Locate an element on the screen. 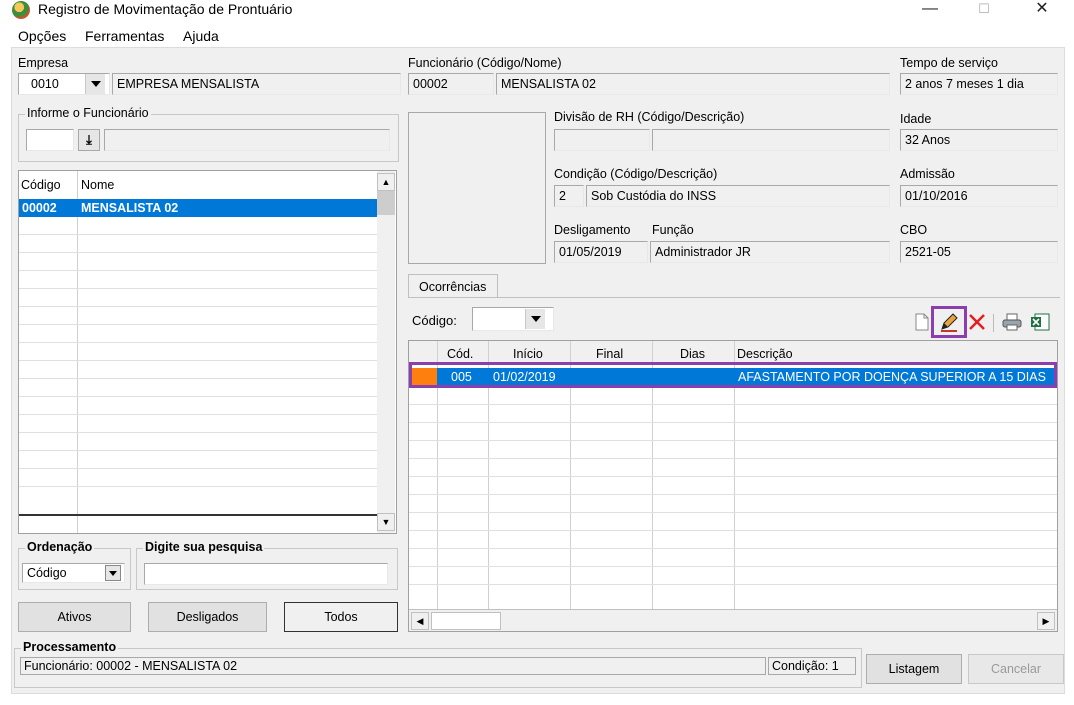 This screenshot has height=705, width=1074. processamento-condicao: Condição: 1 is located at coordinates (812, 666).